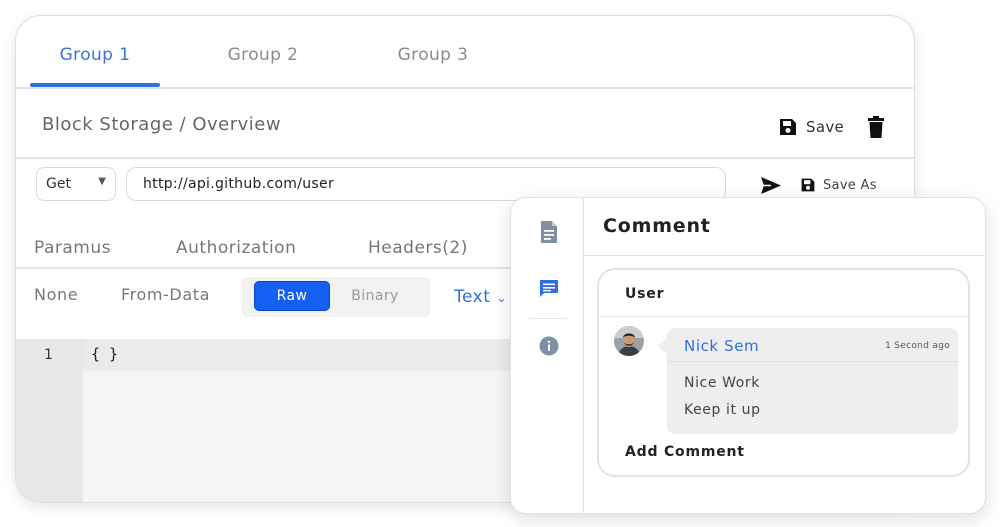  What do you see at coordinates (549, 232) in the screenshot?
I see `document-icon` at bounding box center [549, 232].